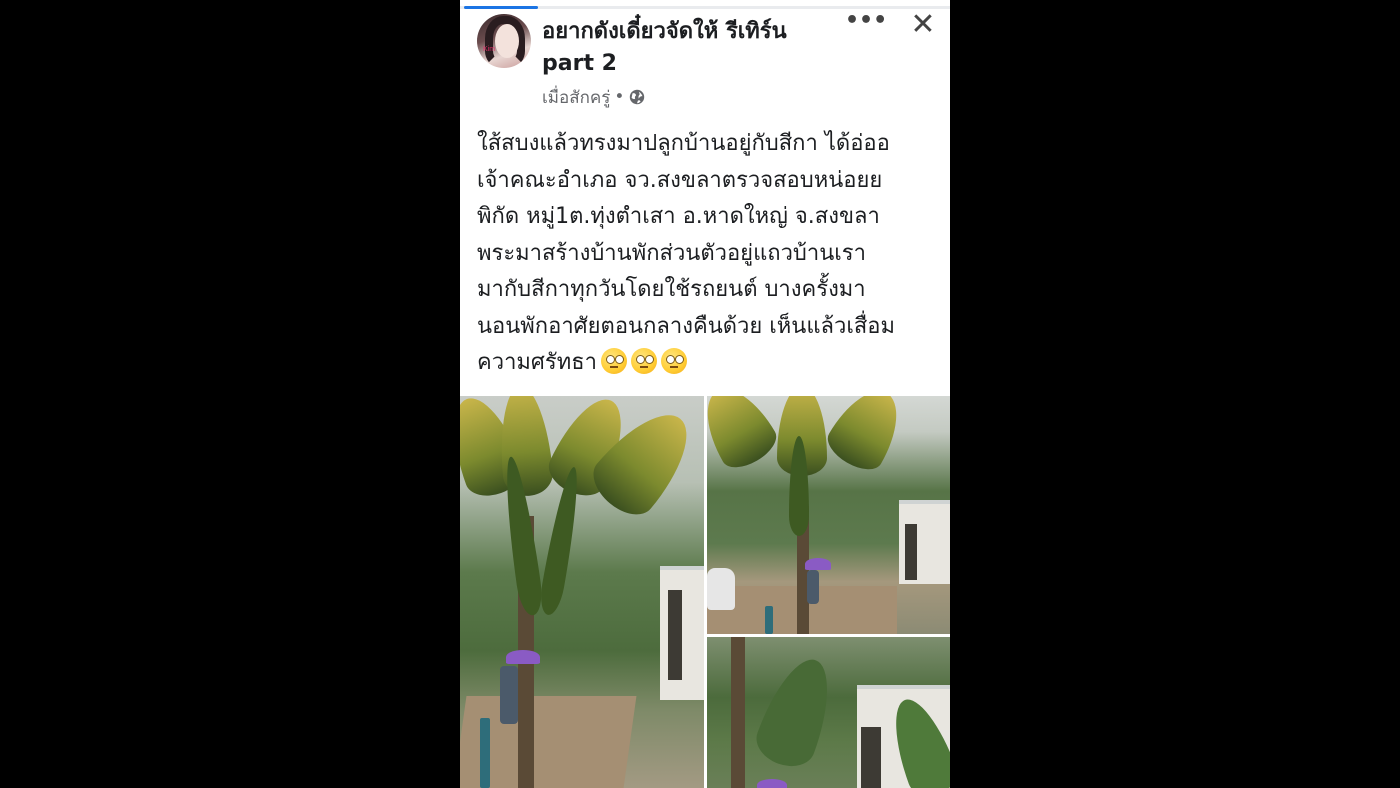 The width and height of the screenshot is (1400, 788). Describe the element at coordinates (671, 253) in the screenshot. I see `post-body-line: พระมาสร้างบ้านพักส่วนตัวอยู่แถวบ้านเรา` at that location.